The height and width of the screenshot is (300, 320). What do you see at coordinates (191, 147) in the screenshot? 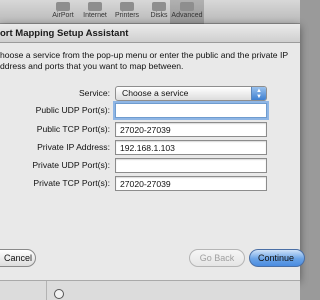
I see `private-ip-input` at bounding box center [191, 147].